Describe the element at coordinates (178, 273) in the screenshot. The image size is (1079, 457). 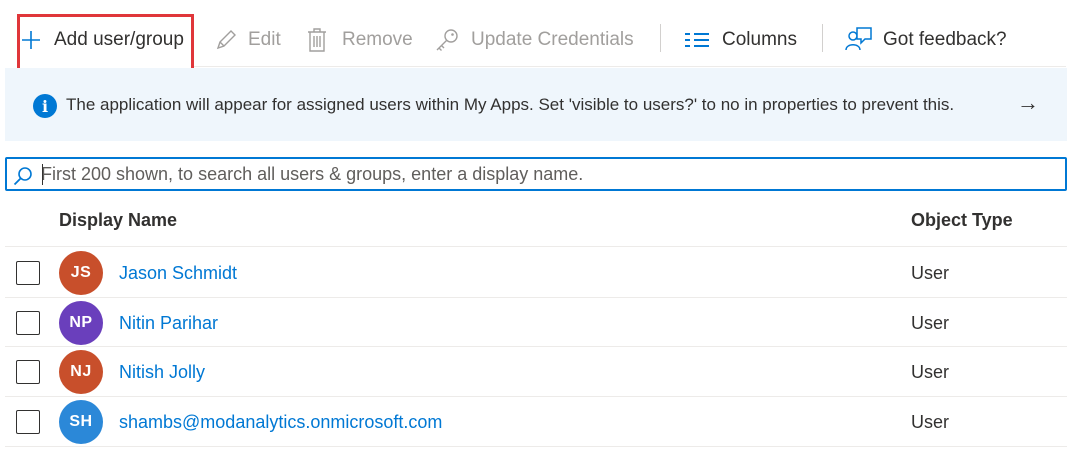
I see `user-display-name: Jason Schmidt` at that location.